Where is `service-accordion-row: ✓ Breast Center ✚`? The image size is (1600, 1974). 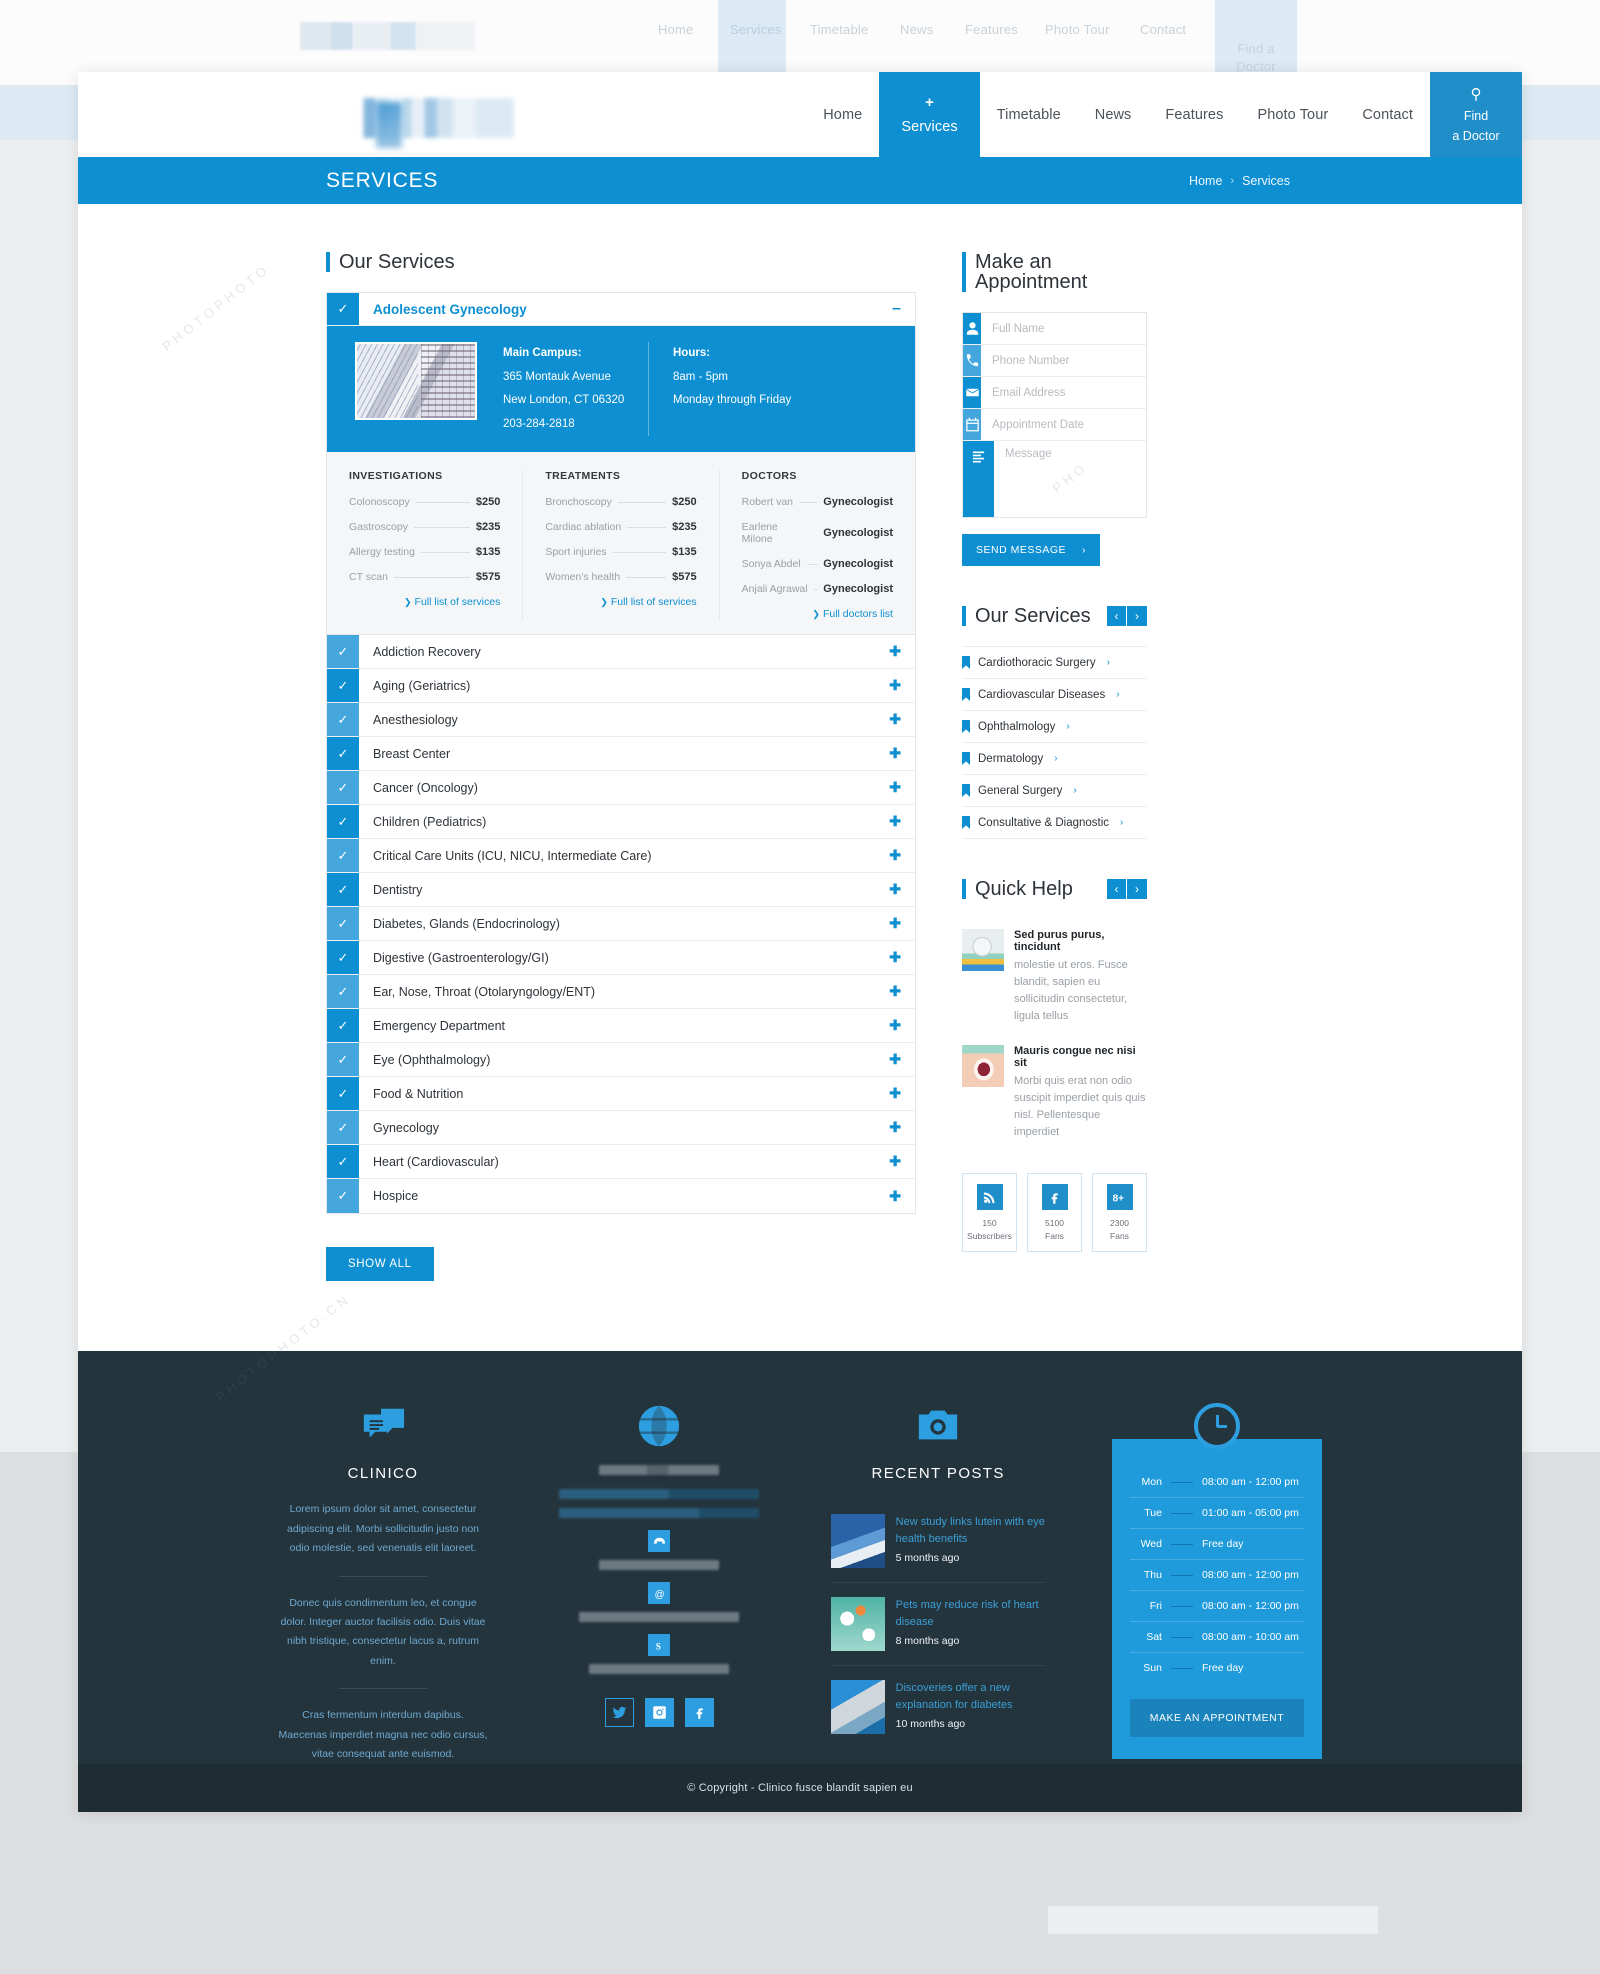 service-accordion-row: ✓ Breast Center ✚ is located at coordinates (621, 754).